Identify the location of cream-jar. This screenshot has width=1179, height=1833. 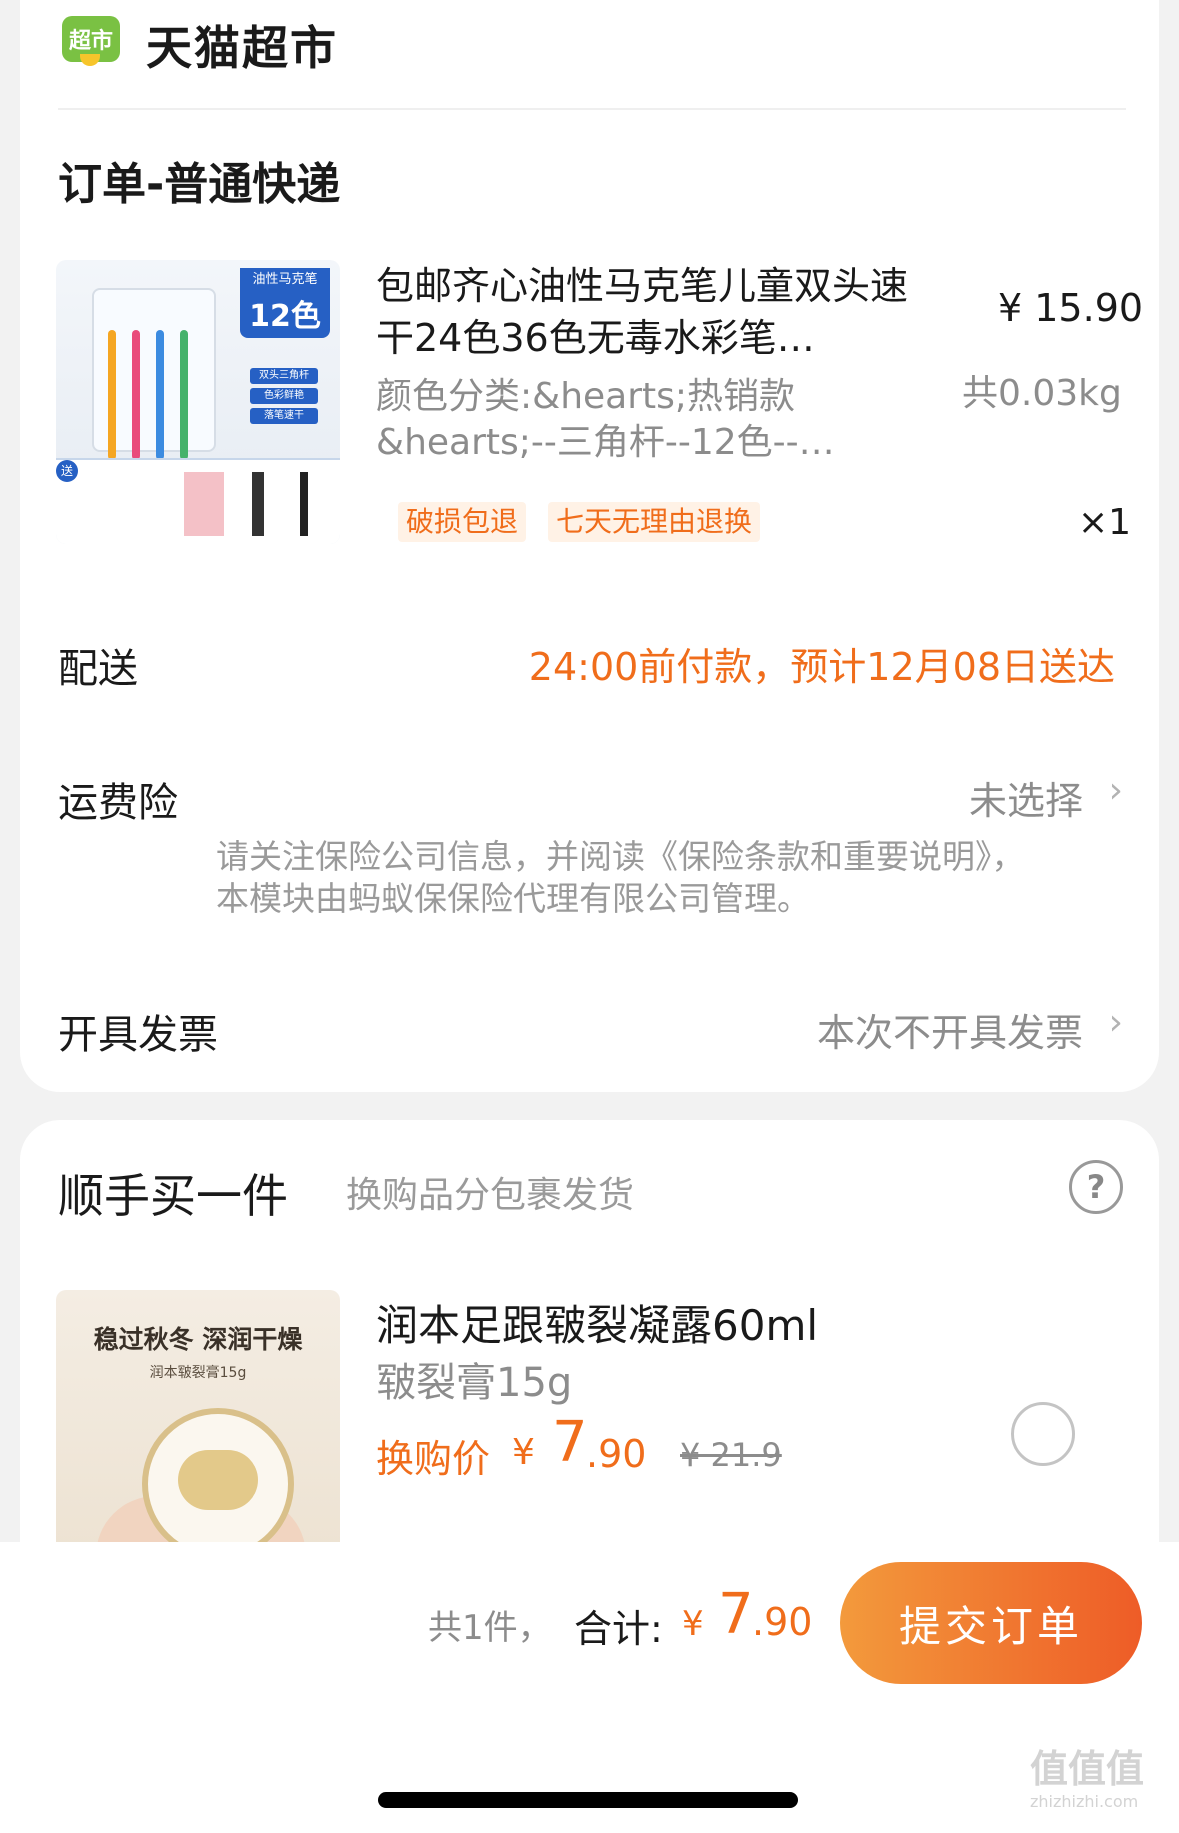
(218, 1484).